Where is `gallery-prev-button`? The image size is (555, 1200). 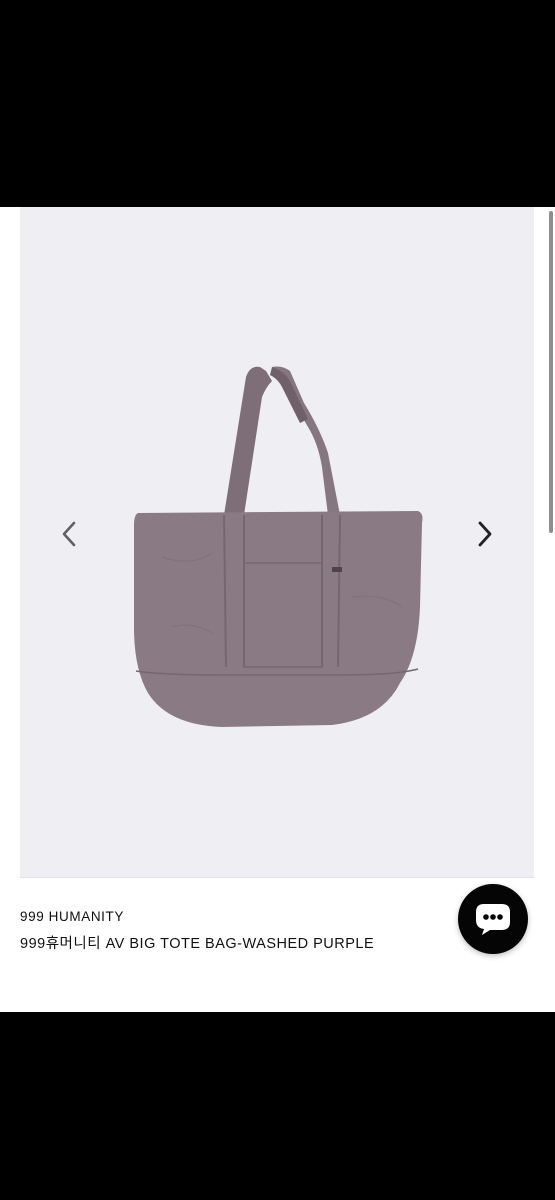
gallery-prev-button is located at coordinates (69, 534).